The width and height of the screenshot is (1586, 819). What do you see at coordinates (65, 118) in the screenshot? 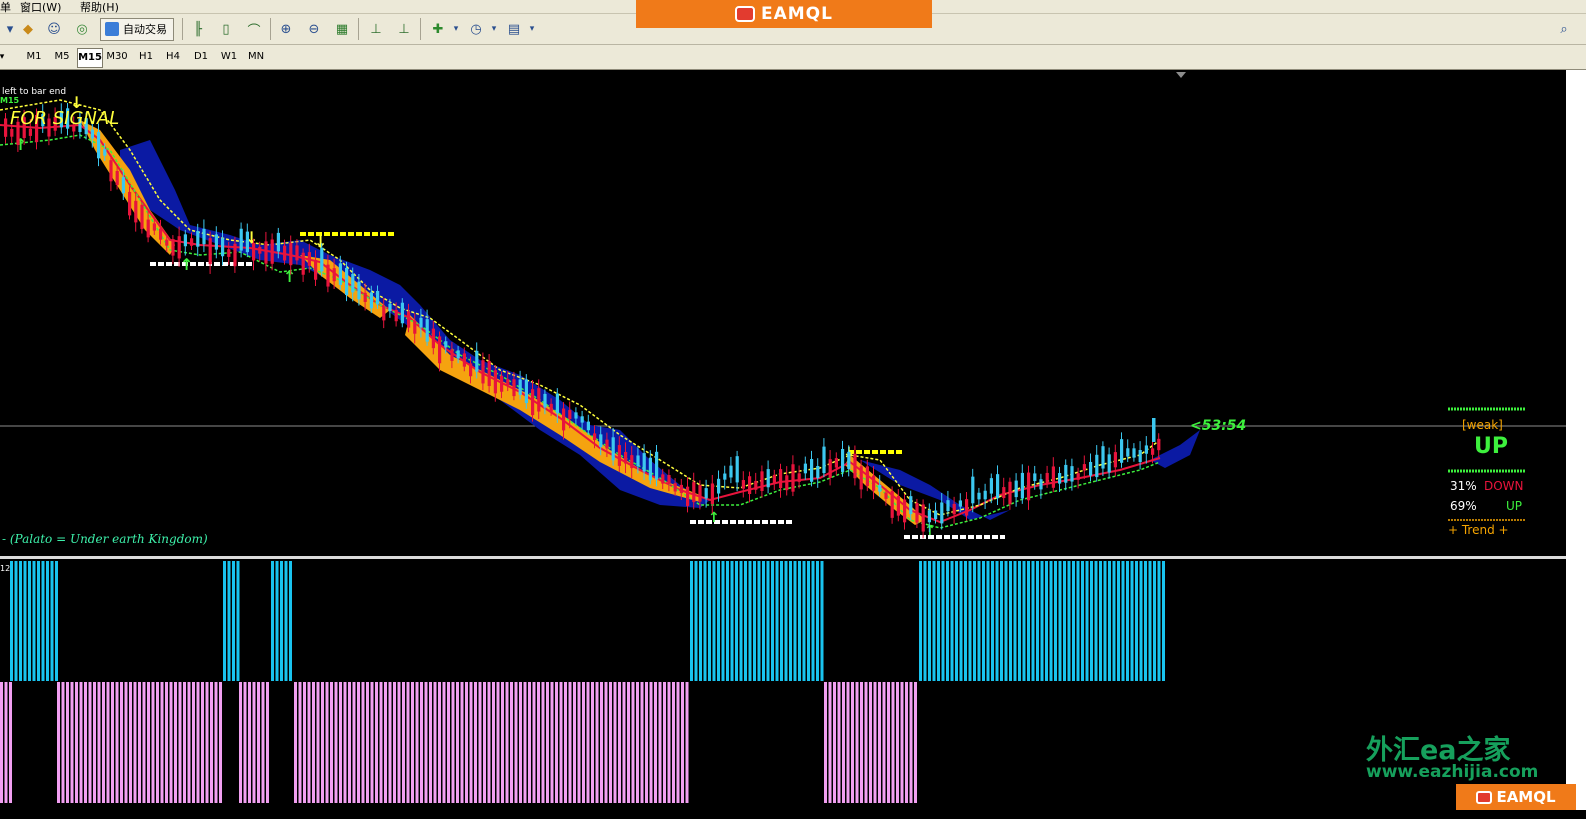
I see `signal-text: FOR SIGNAL` at bounding box center [65, 118].